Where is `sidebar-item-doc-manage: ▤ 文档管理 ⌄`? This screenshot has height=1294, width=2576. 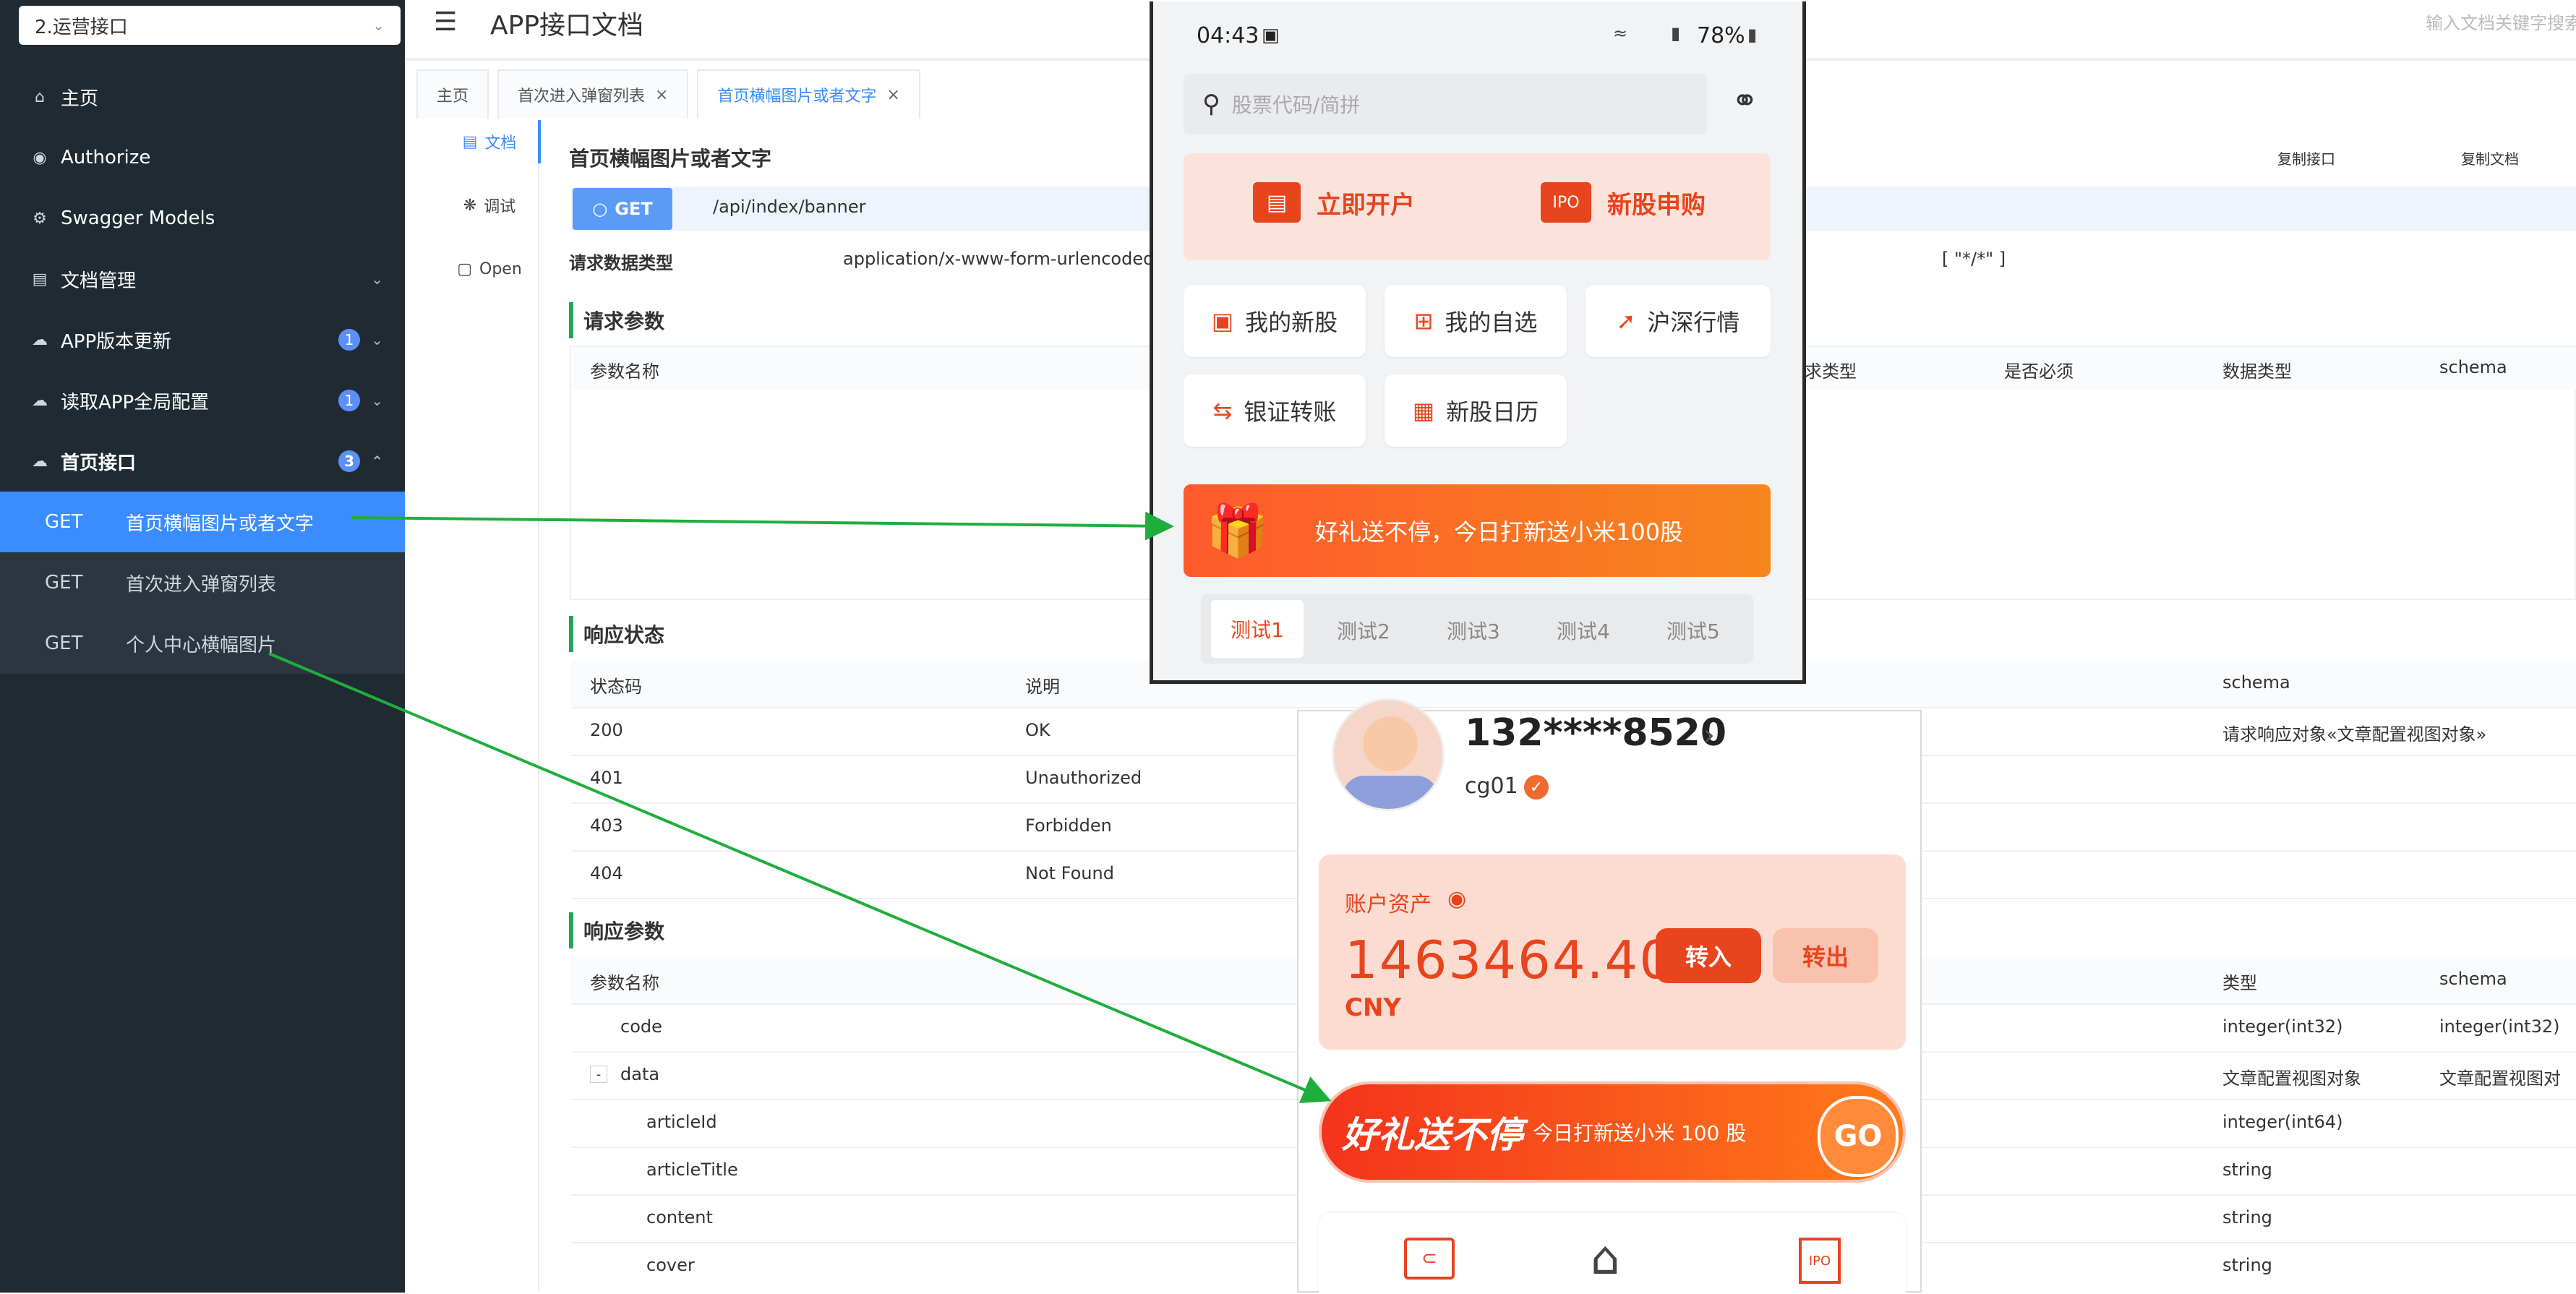
sidebar-item-doc-manage: ▤ 文档管理 ⌄ is located at coordinates (203, 279).